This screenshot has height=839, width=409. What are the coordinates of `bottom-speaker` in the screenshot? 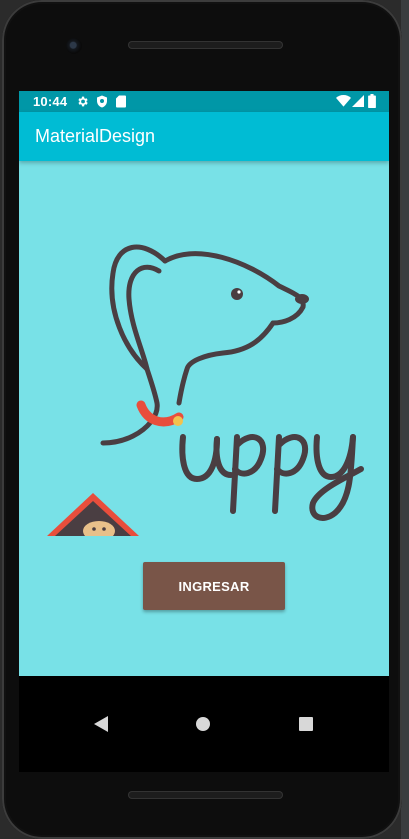 It's located at (205, 795).